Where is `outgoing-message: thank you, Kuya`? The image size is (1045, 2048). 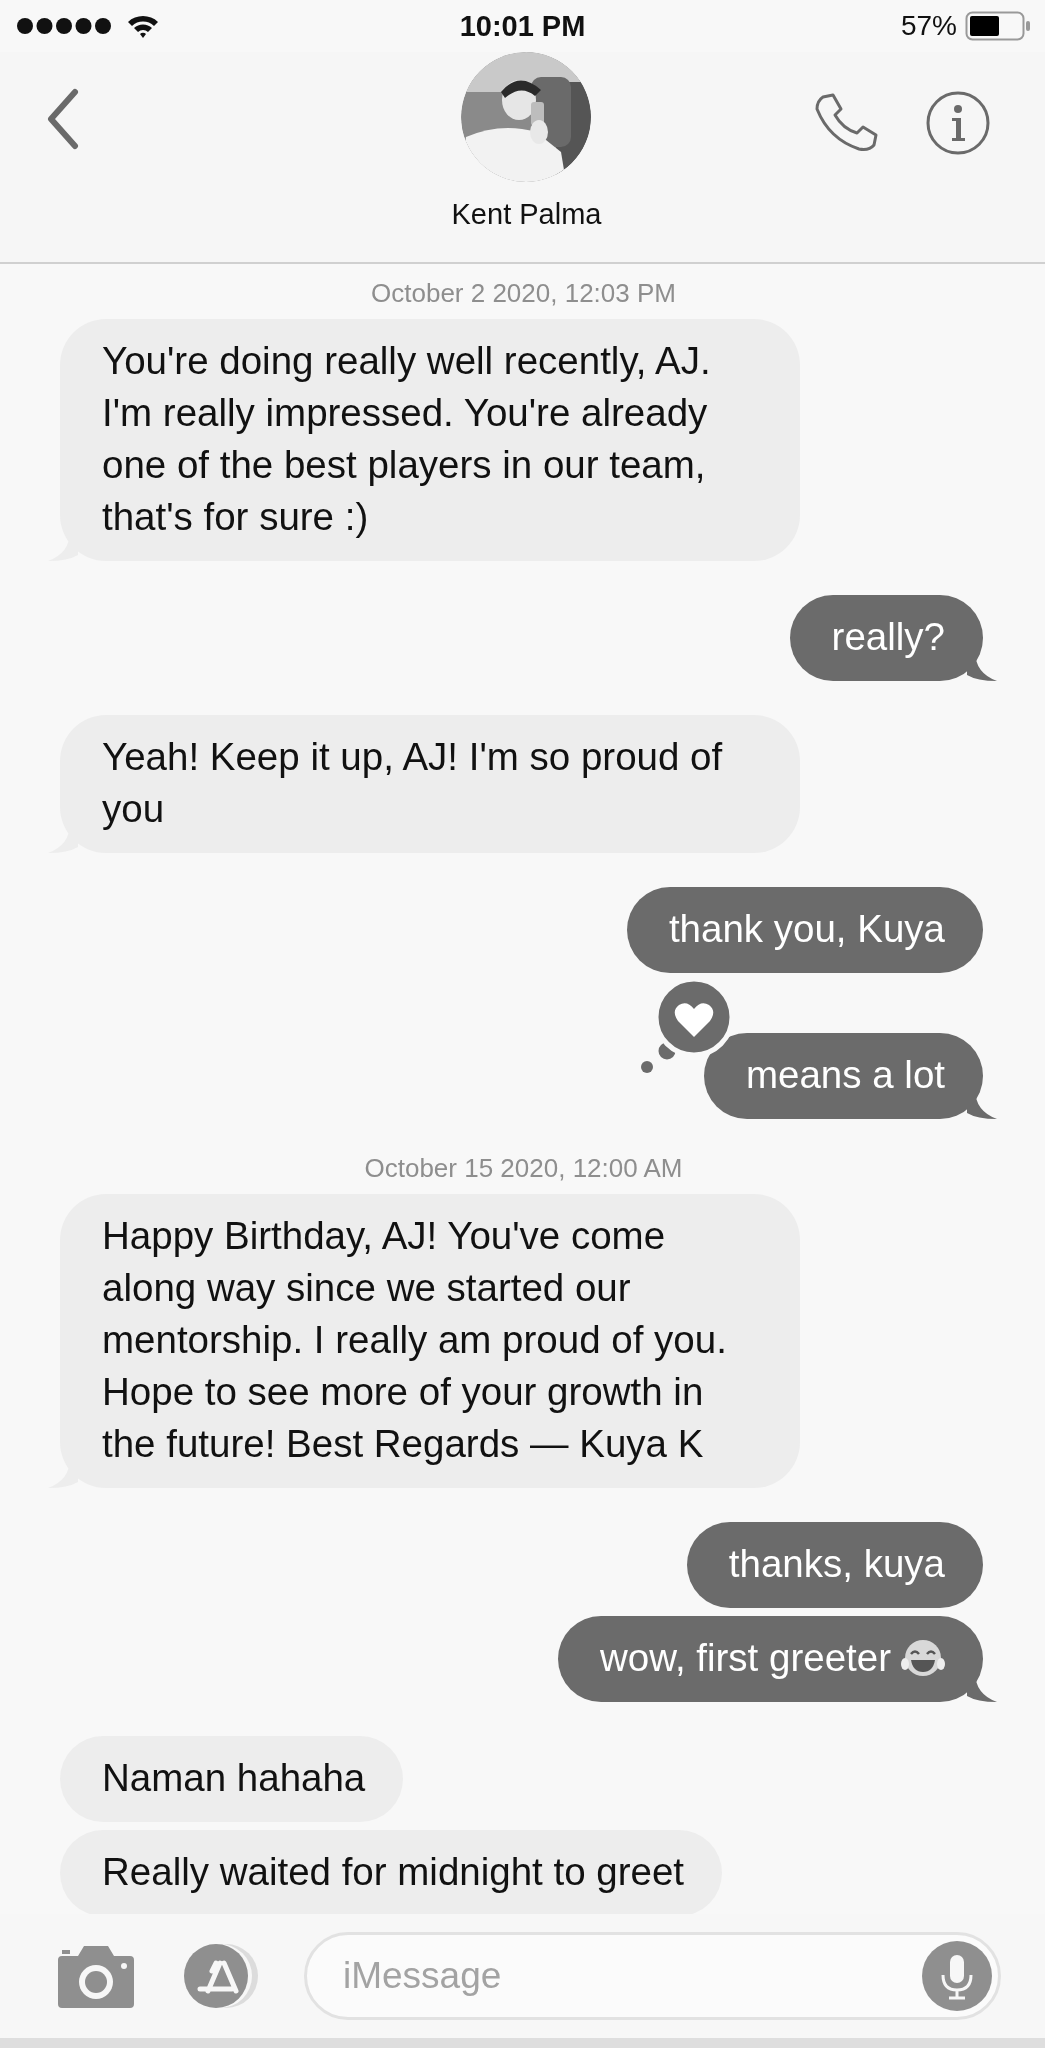 outgoing-message: thank you, Kuya is located at coordinates (804, 930).